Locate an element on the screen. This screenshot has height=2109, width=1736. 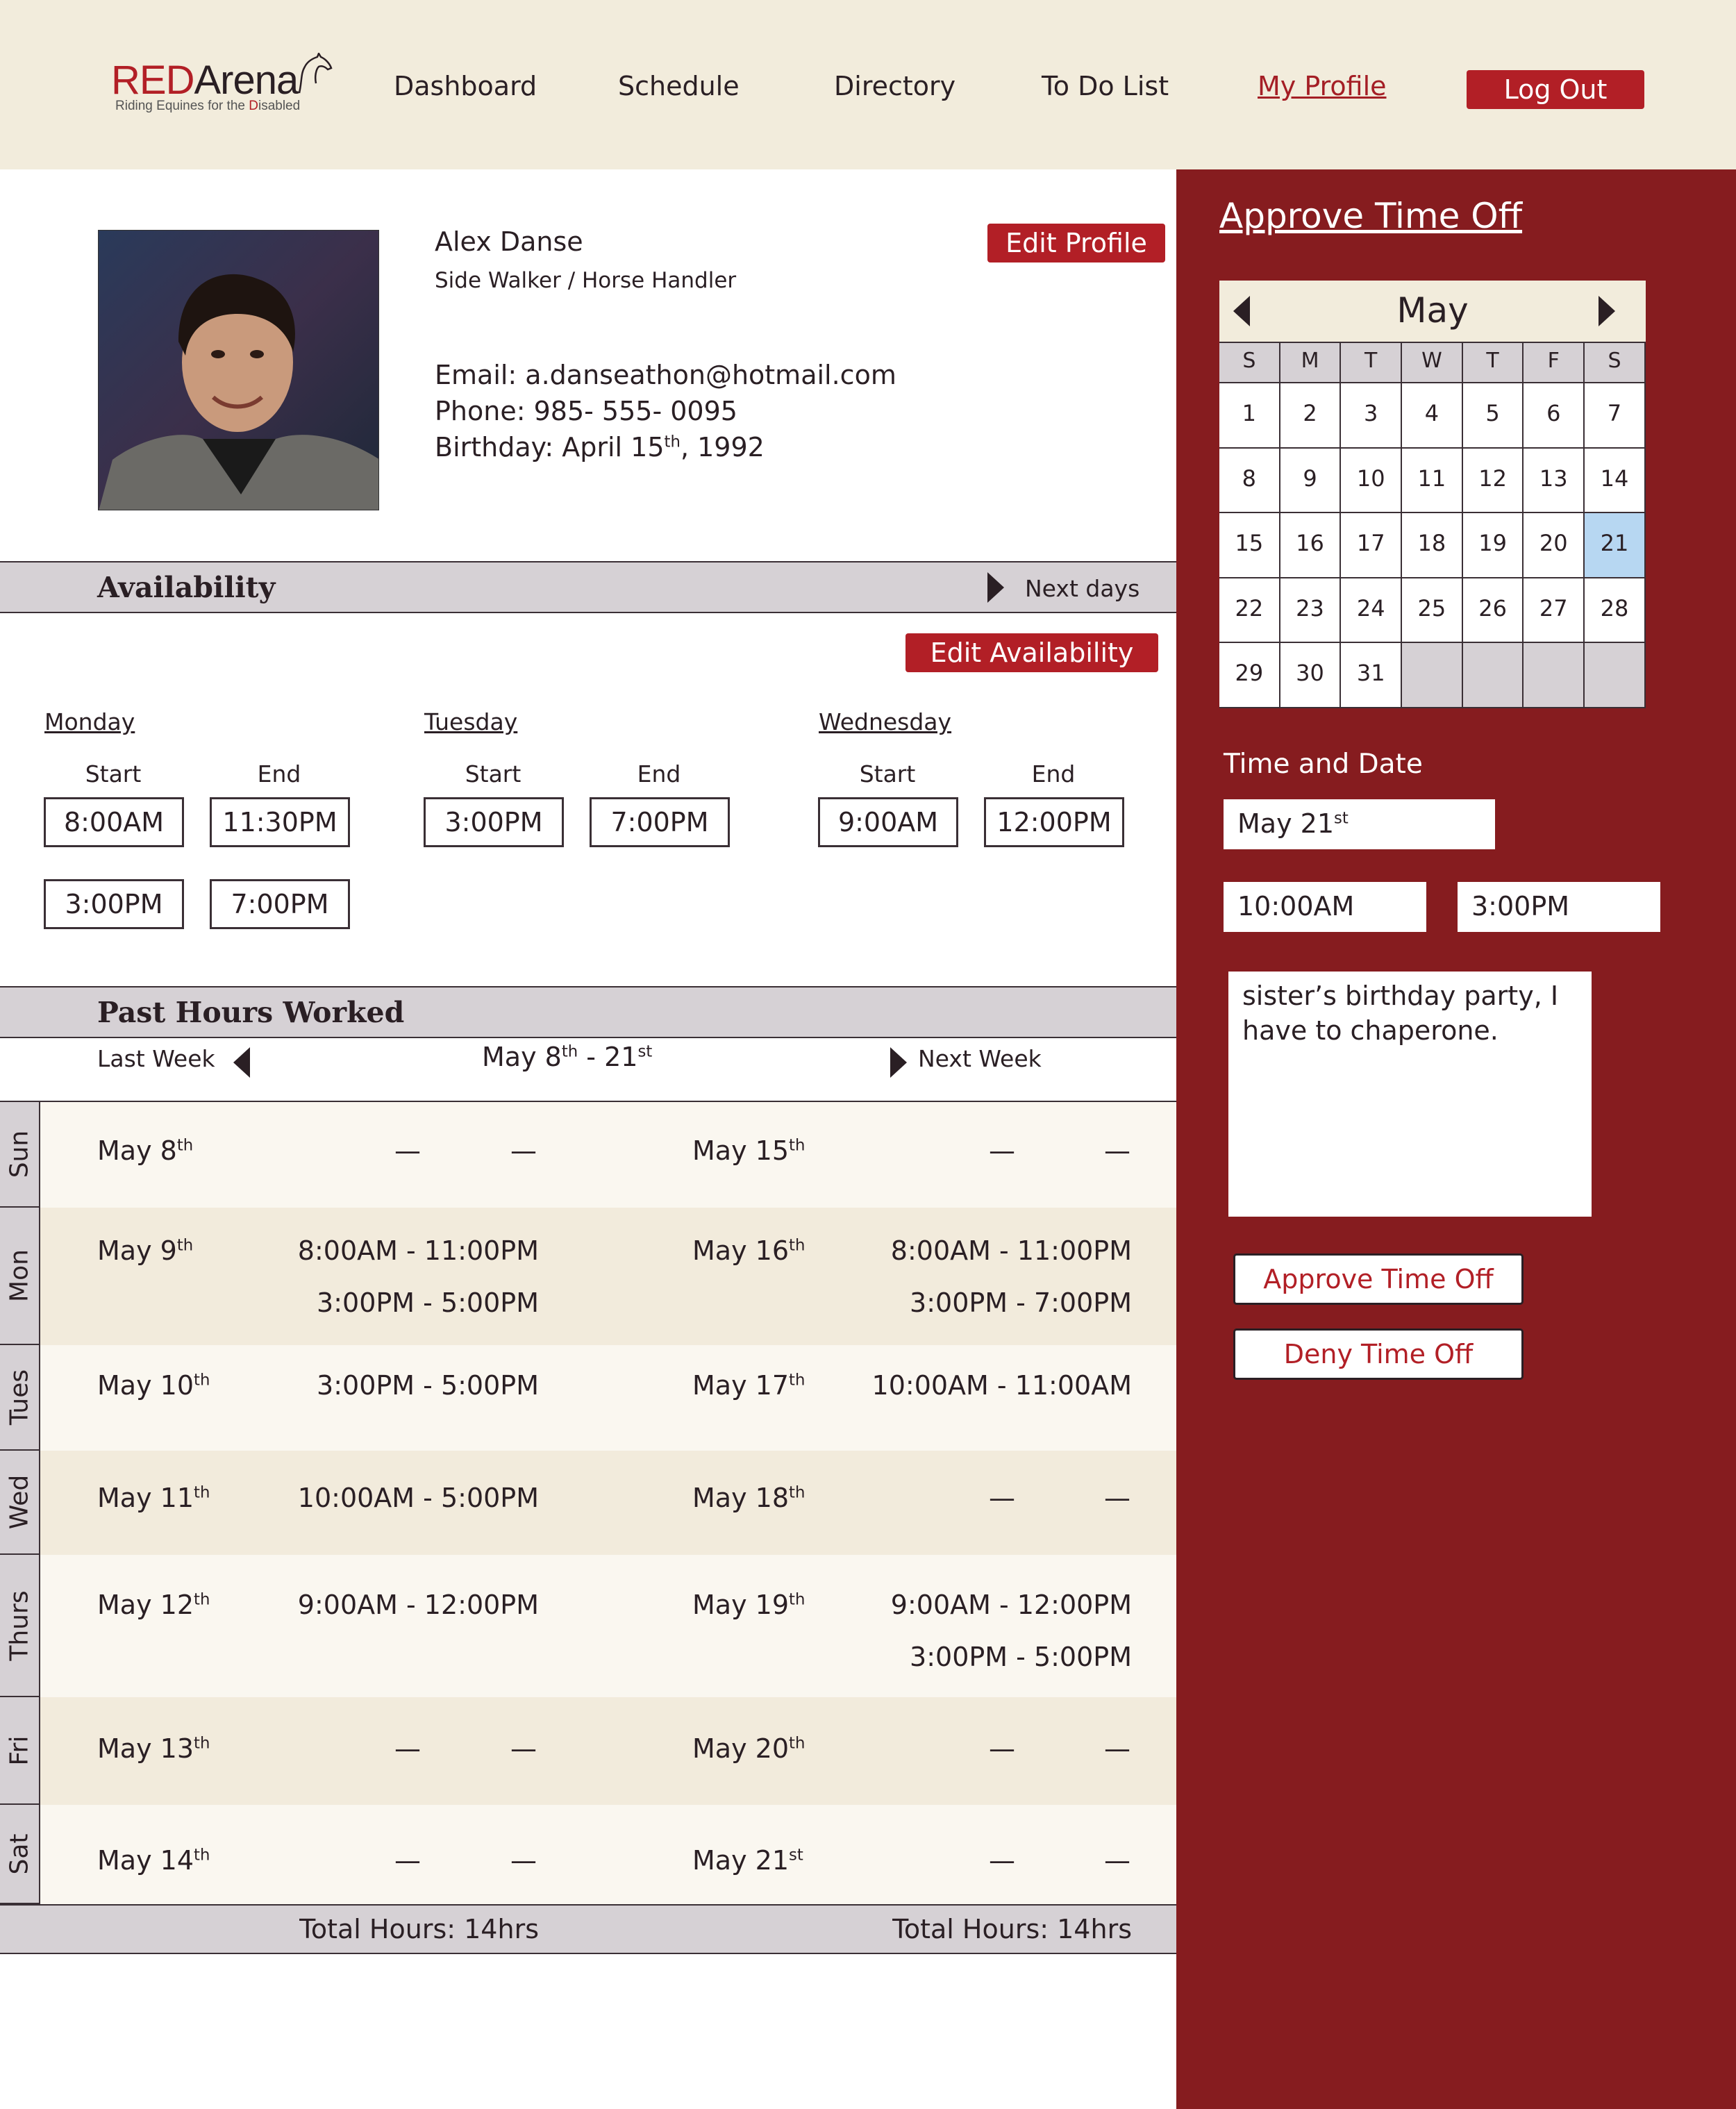
date-cell: May 15th is located at coordinates (749, 1150).